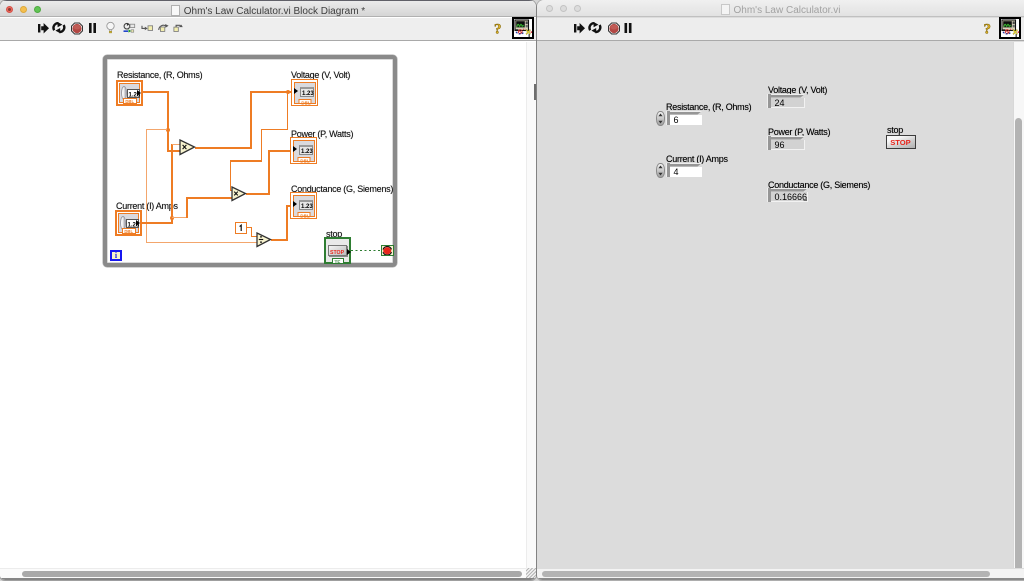  I want to click on svg-text: TF, so click(337, 261).